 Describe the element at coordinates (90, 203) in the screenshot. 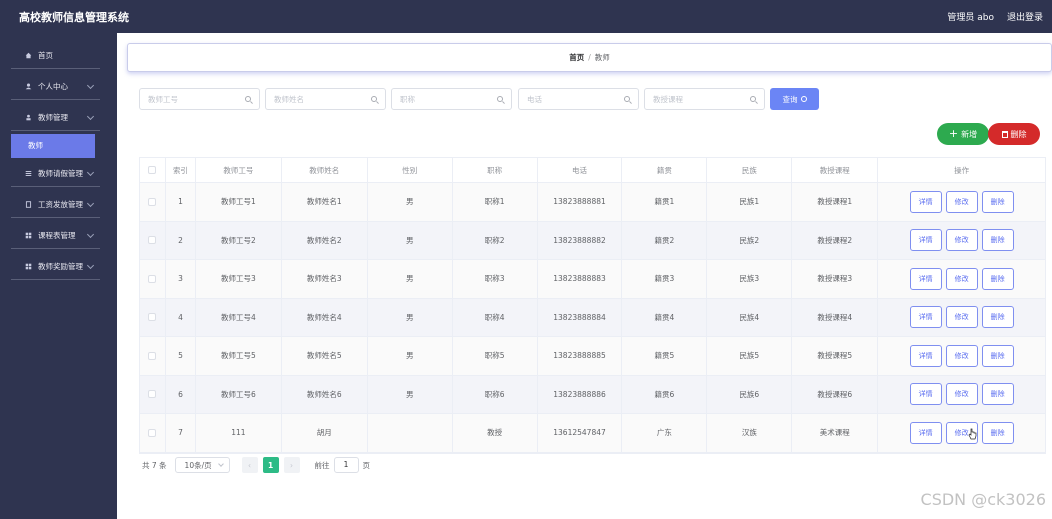

I see `chevron-down-icon` at that location.